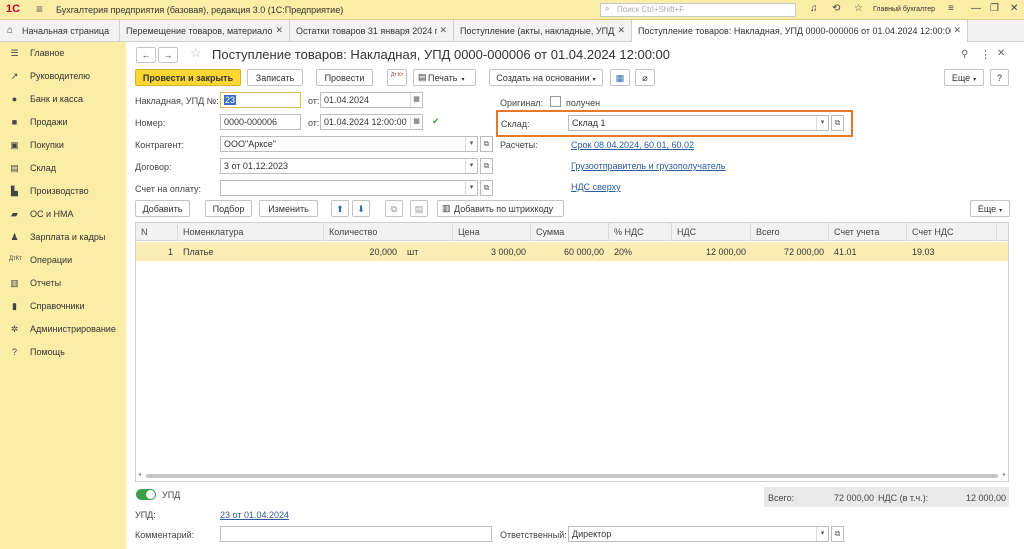 Image resolution: width=1024 pixels, height=549 pixels. What do you see at coordinates (1014, 8) in the screenshot?
I see `close-window-icon: ✕` at bounding box center [1014, 8].